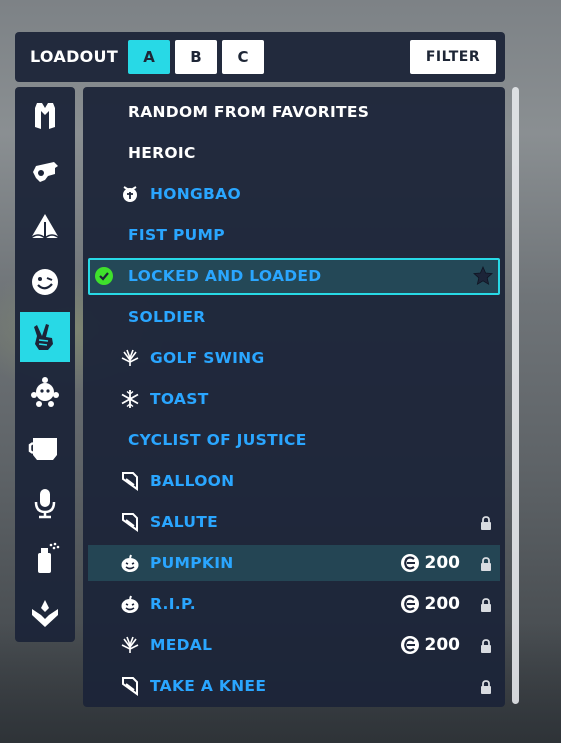 Image resolution: width=561 pixels, height=743 pixels. Describe the element at coordinates (294, 522) in the screenshot. I see `list-item-salute: SALUTE` at that location.